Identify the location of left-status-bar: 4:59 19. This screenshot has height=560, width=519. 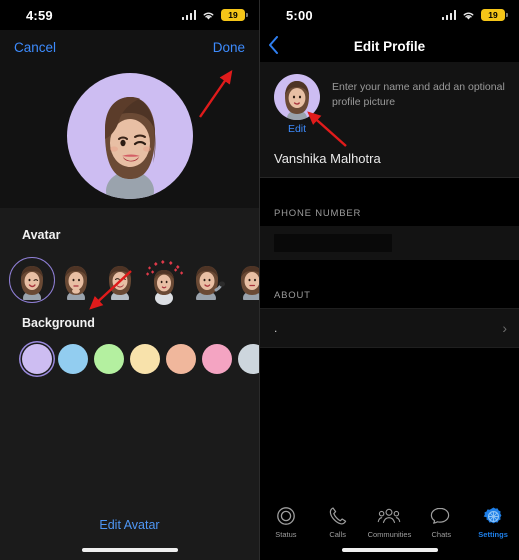
(129, 15).